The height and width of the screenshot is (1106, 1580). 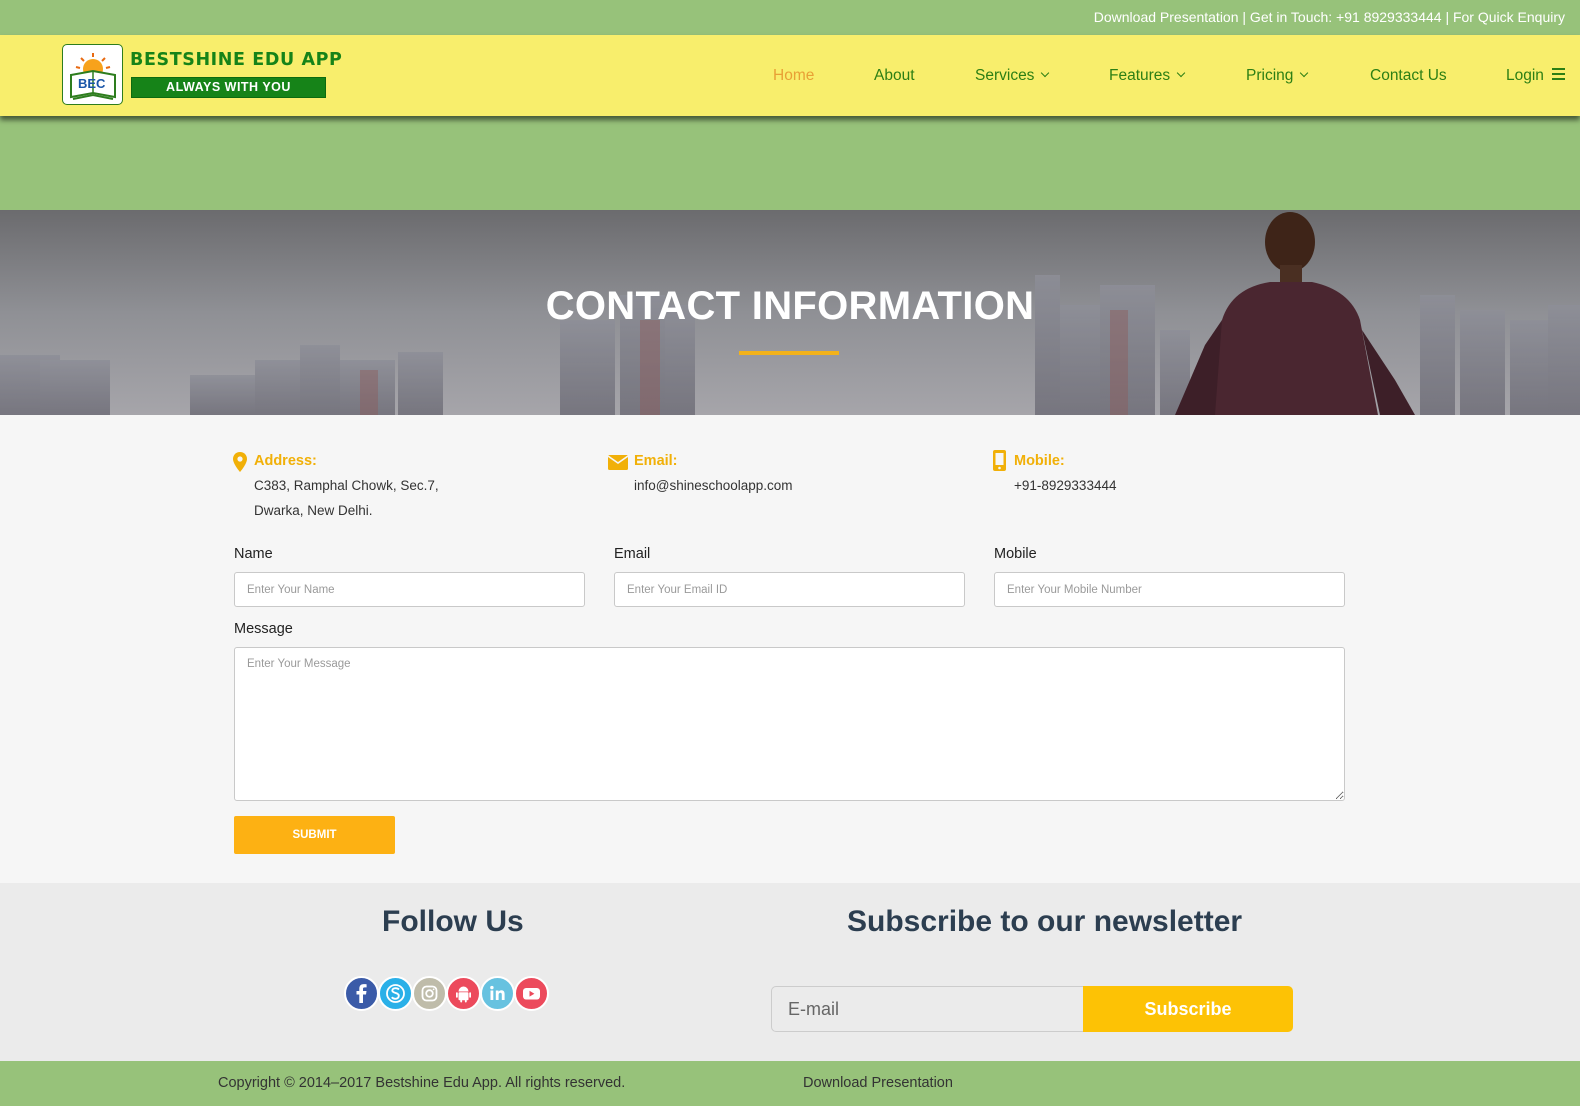 What do you see at coordinates (395, 993) in the screenshot?
I see `skype-icon` at bounding box center [395, 993].